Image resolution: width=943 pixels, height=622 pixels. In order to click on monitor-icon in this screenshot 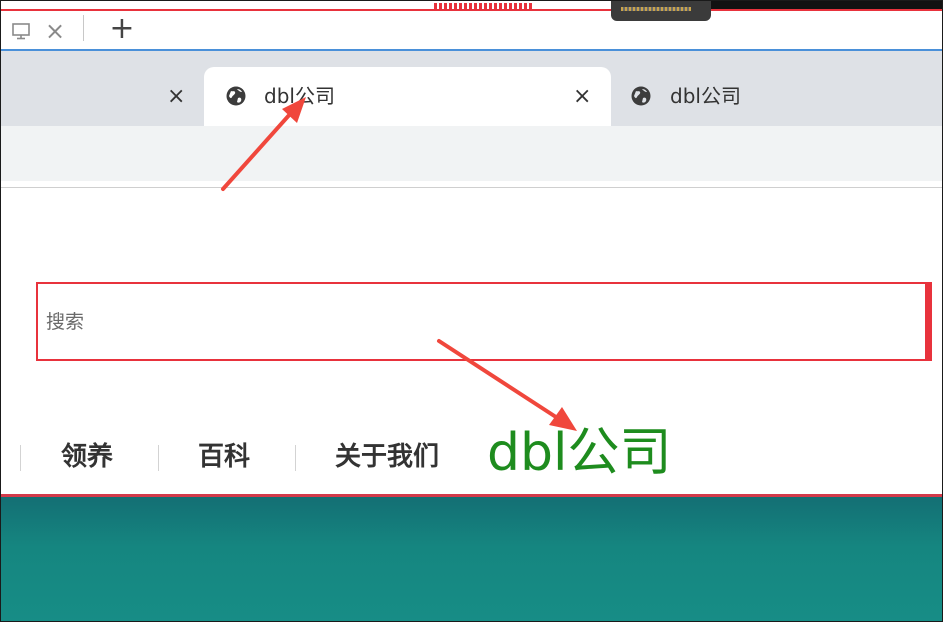, I will do `click(21, 31)`.